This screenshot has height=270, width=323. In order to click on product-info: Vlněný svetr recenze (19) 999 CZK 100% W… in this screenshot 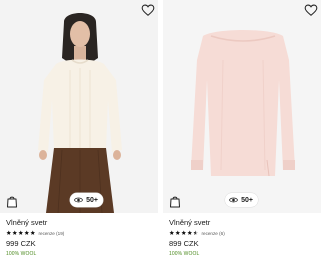, I will do `click(81, 237)`.